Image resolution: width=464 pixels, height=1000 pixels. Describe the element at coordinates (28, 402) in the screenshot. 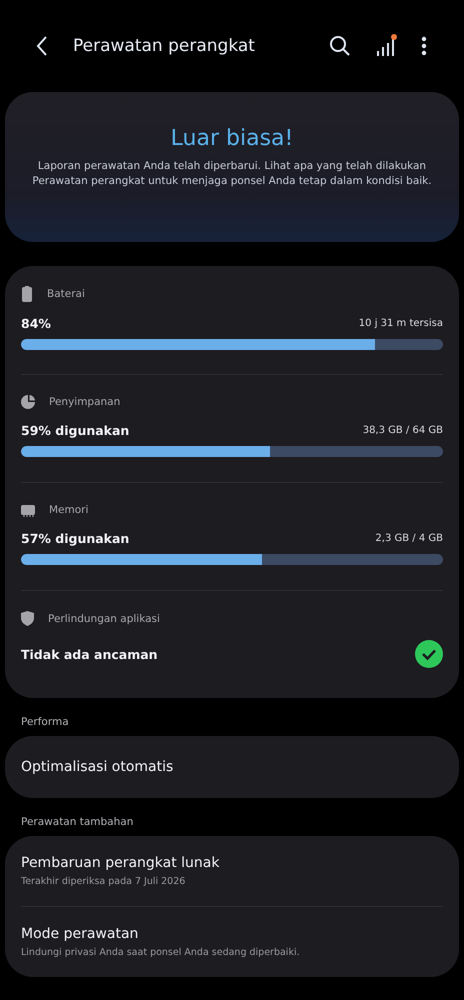

I see `pie-chart-icon` at that location.